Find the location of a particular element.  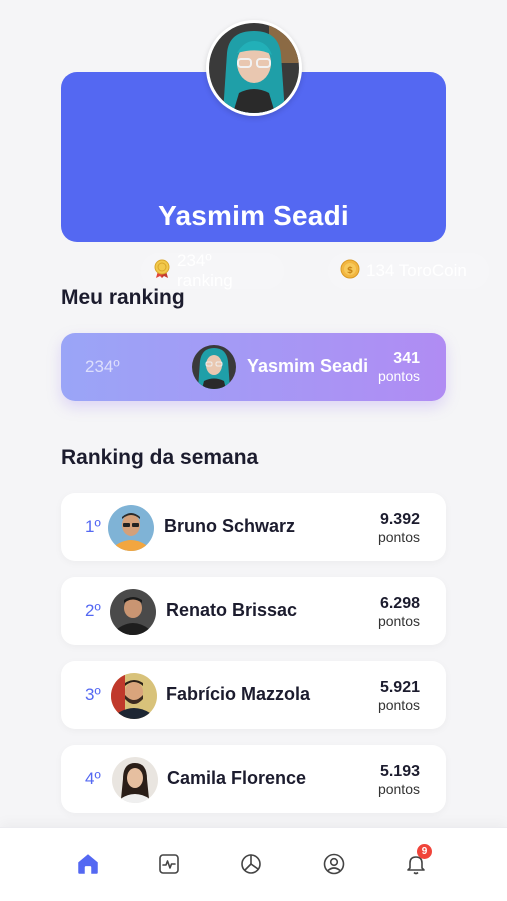

points-value: 341 is located at coordinates (406, 358).